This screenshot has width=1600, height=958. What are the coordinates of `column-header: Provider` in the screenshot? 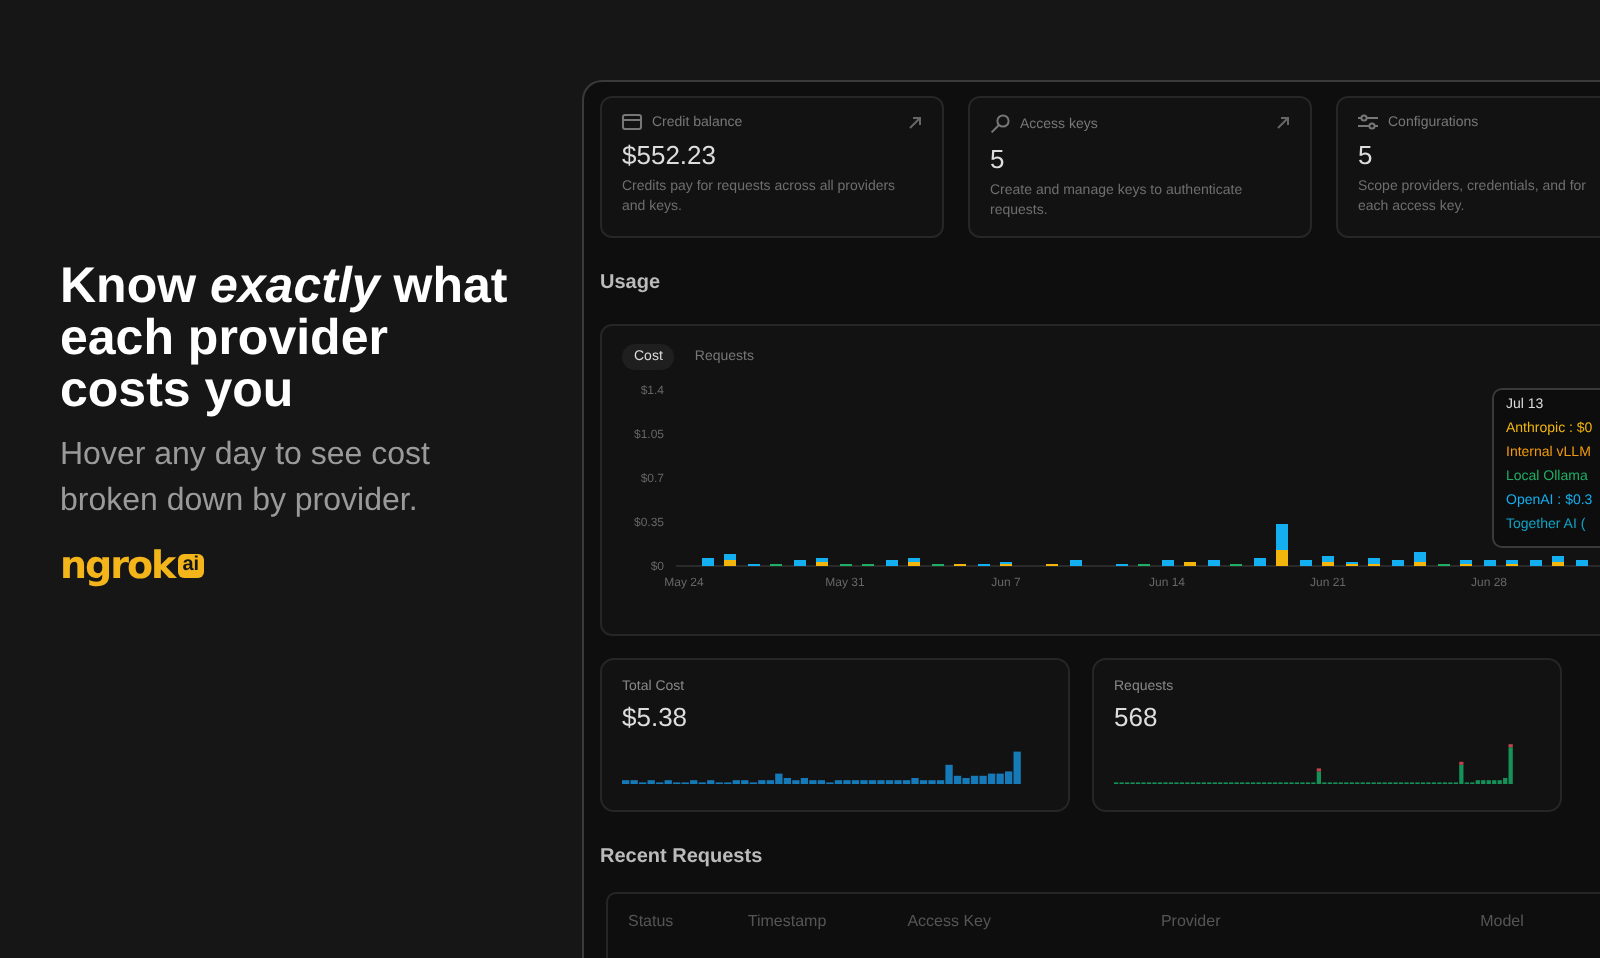 It's located at (1191, 923).